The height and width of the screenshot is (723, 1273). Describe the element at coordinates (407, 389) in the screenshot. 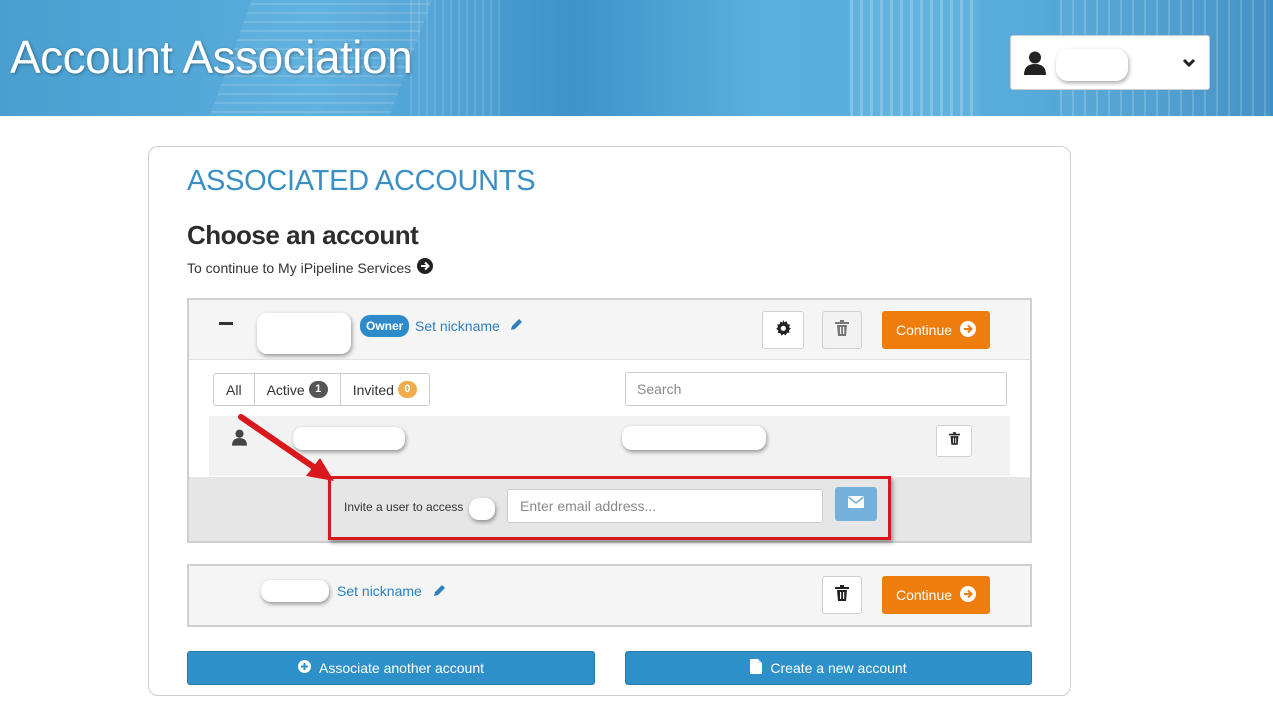

I see `invited-count-badge: 0` at that location.